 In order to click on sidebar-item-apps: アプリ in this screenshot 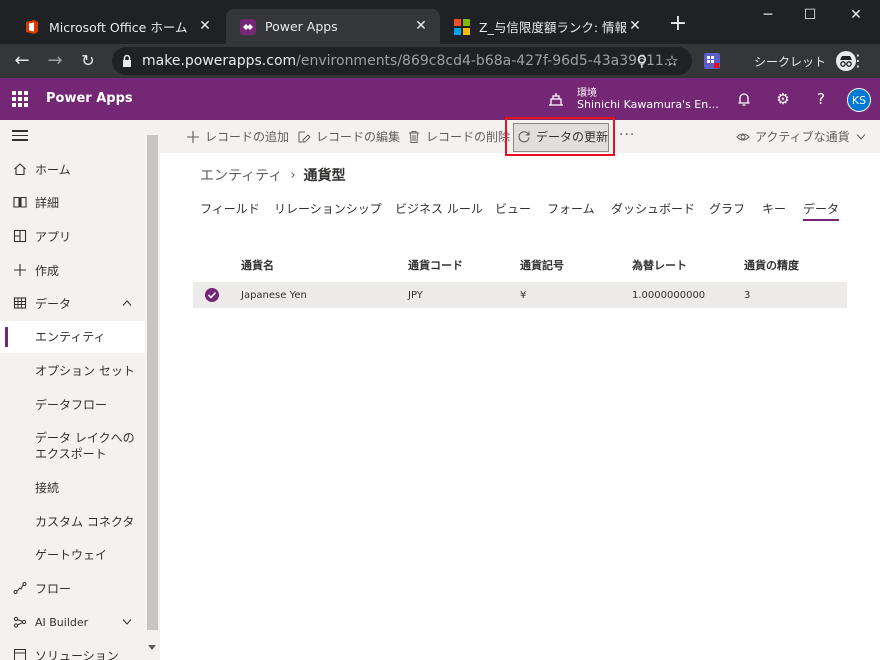, I will do `click(72, 239)`.